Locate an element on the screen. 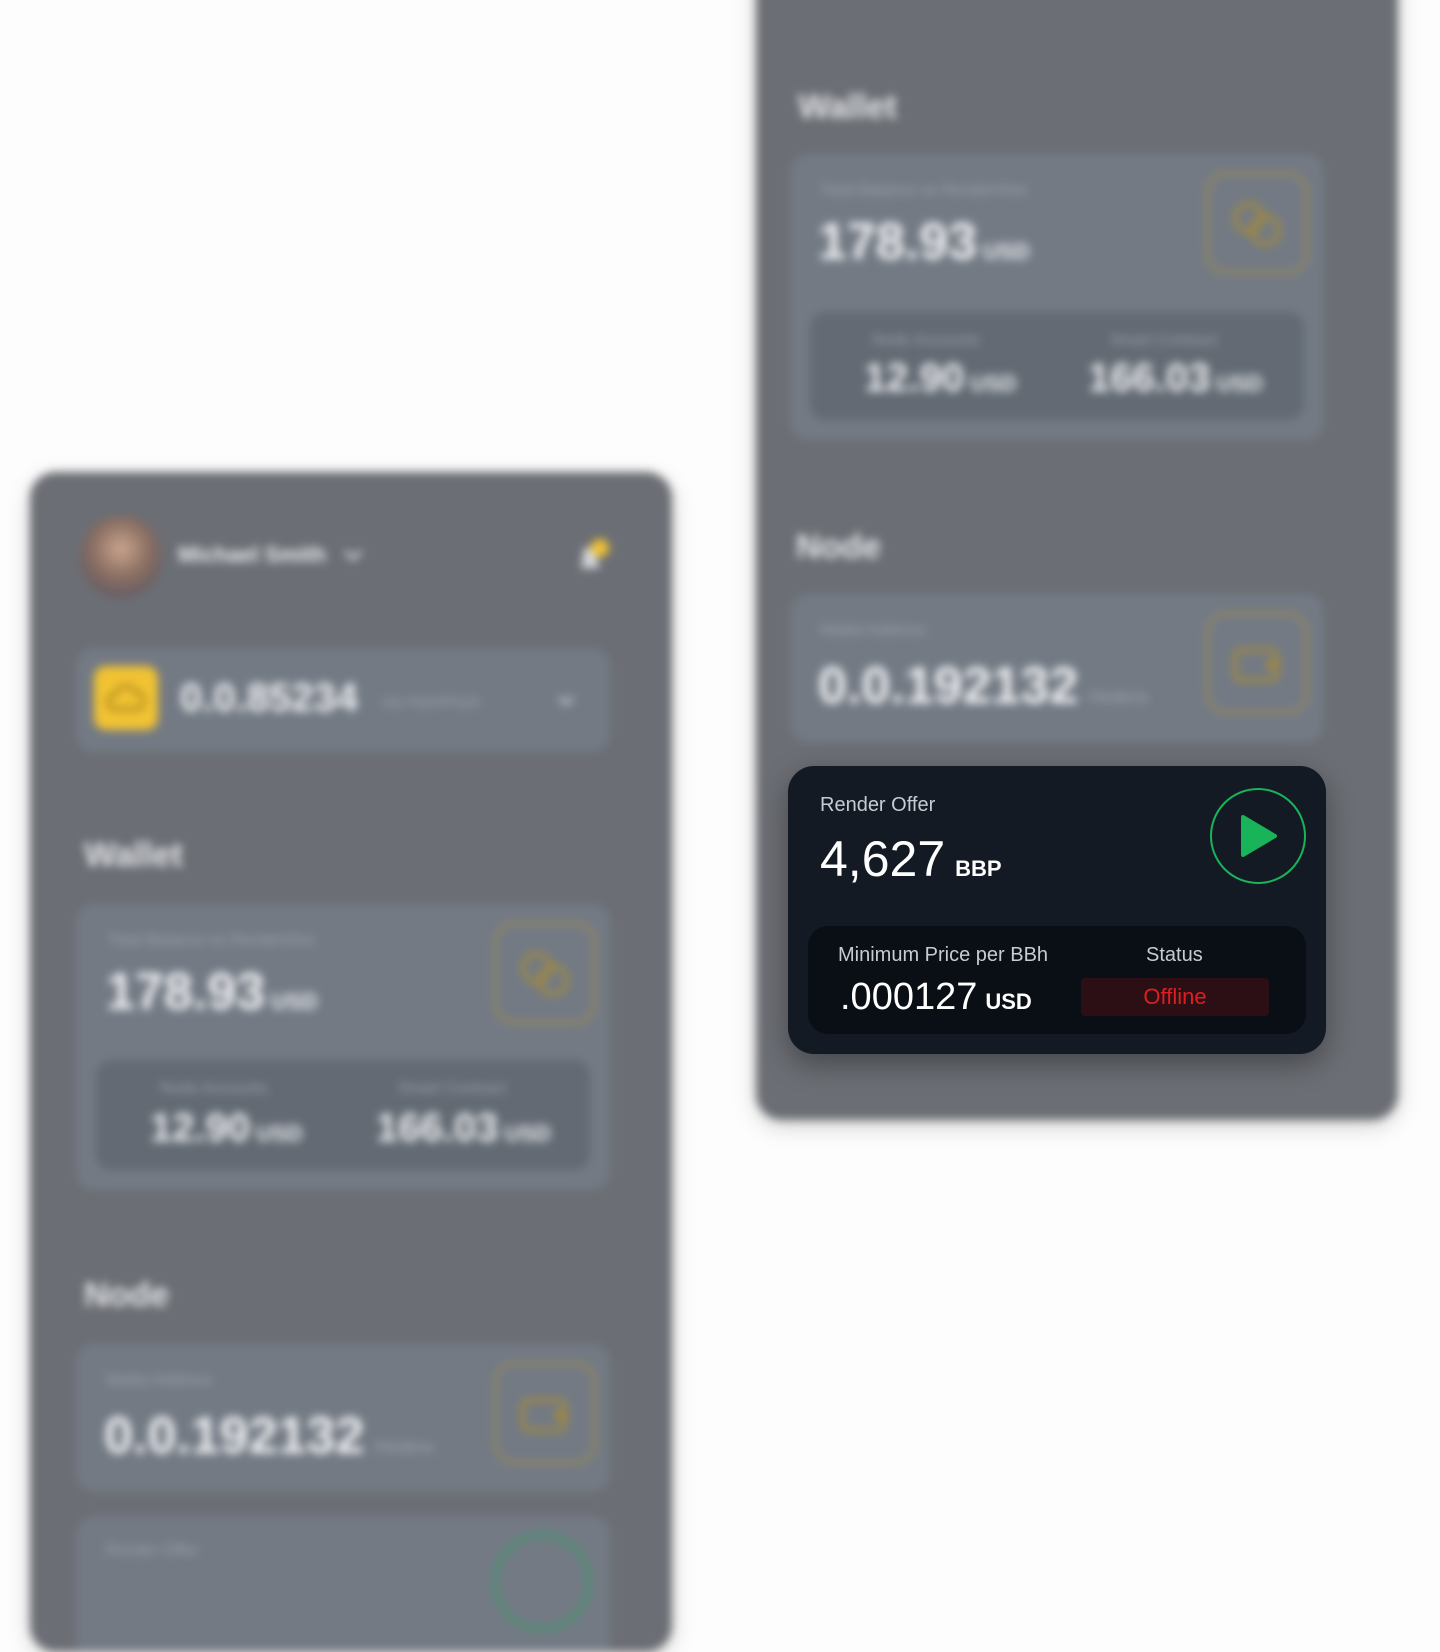  render-offer-amount: 4,627 is located at coordinates (883, 859).